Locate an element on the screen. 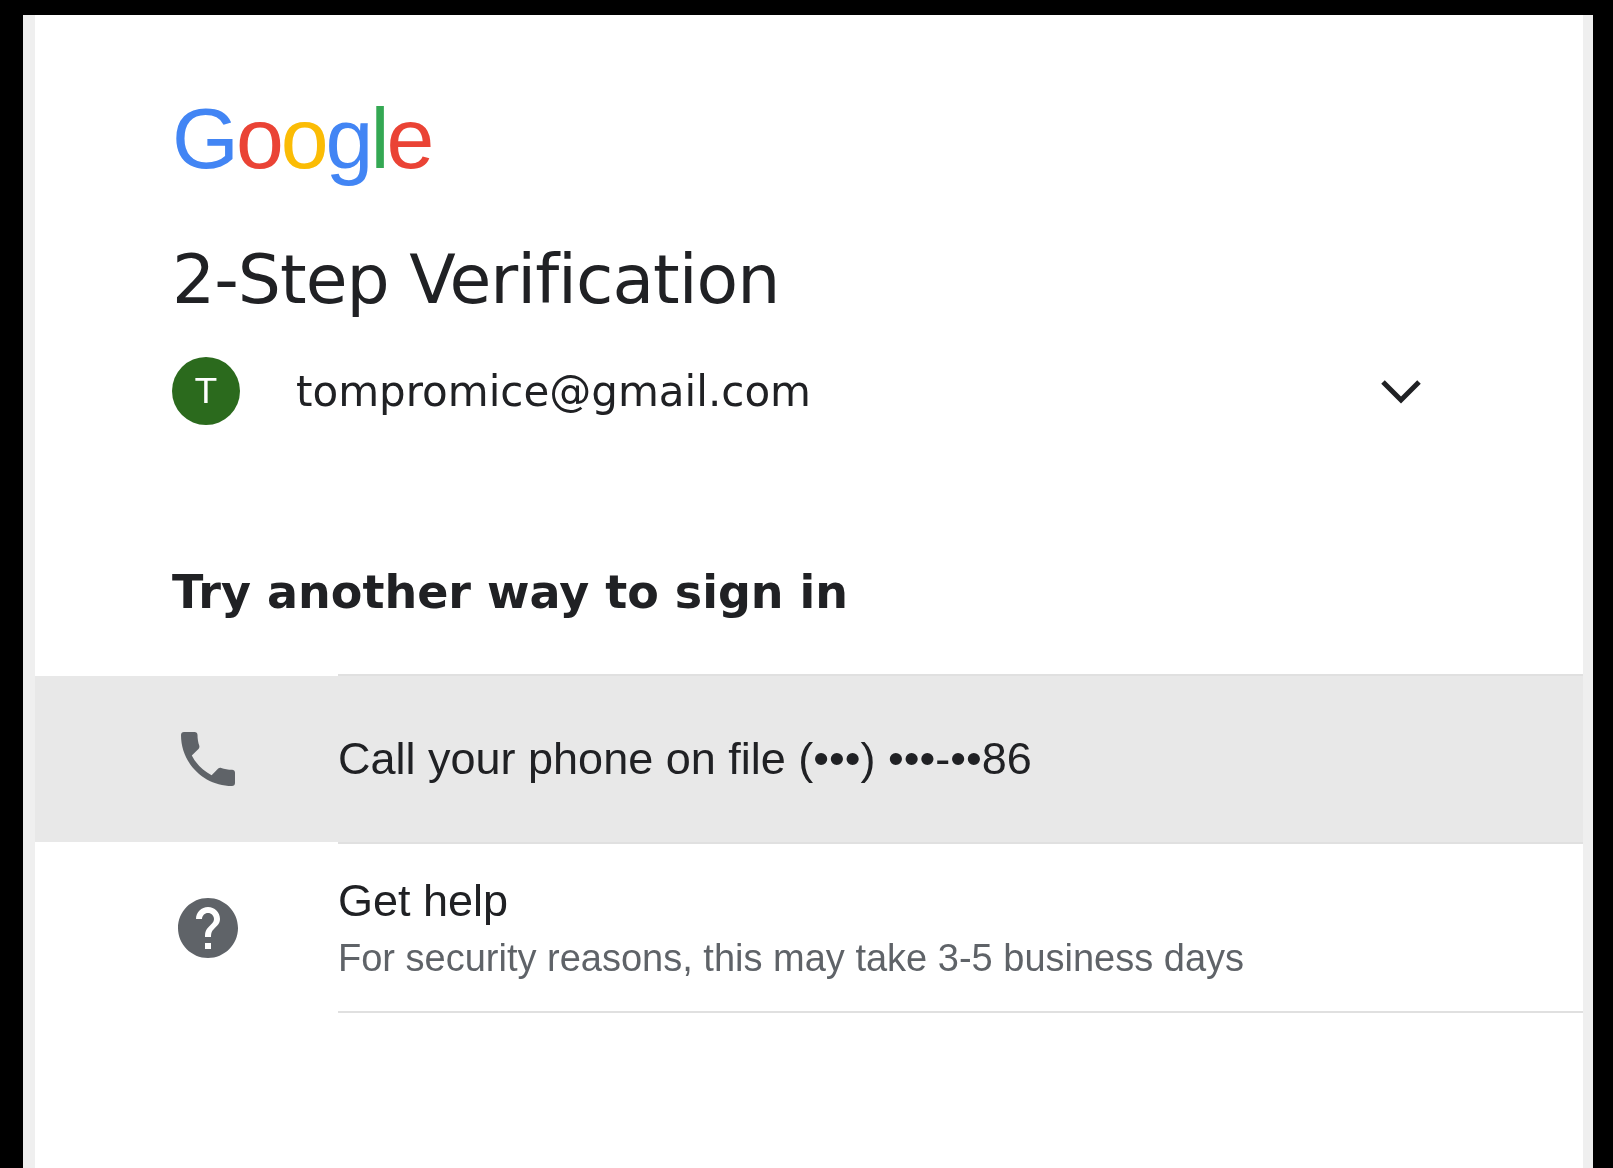  option-row: Call your phone on file (•••) •••-••86 is located at coordinates (809, 759).